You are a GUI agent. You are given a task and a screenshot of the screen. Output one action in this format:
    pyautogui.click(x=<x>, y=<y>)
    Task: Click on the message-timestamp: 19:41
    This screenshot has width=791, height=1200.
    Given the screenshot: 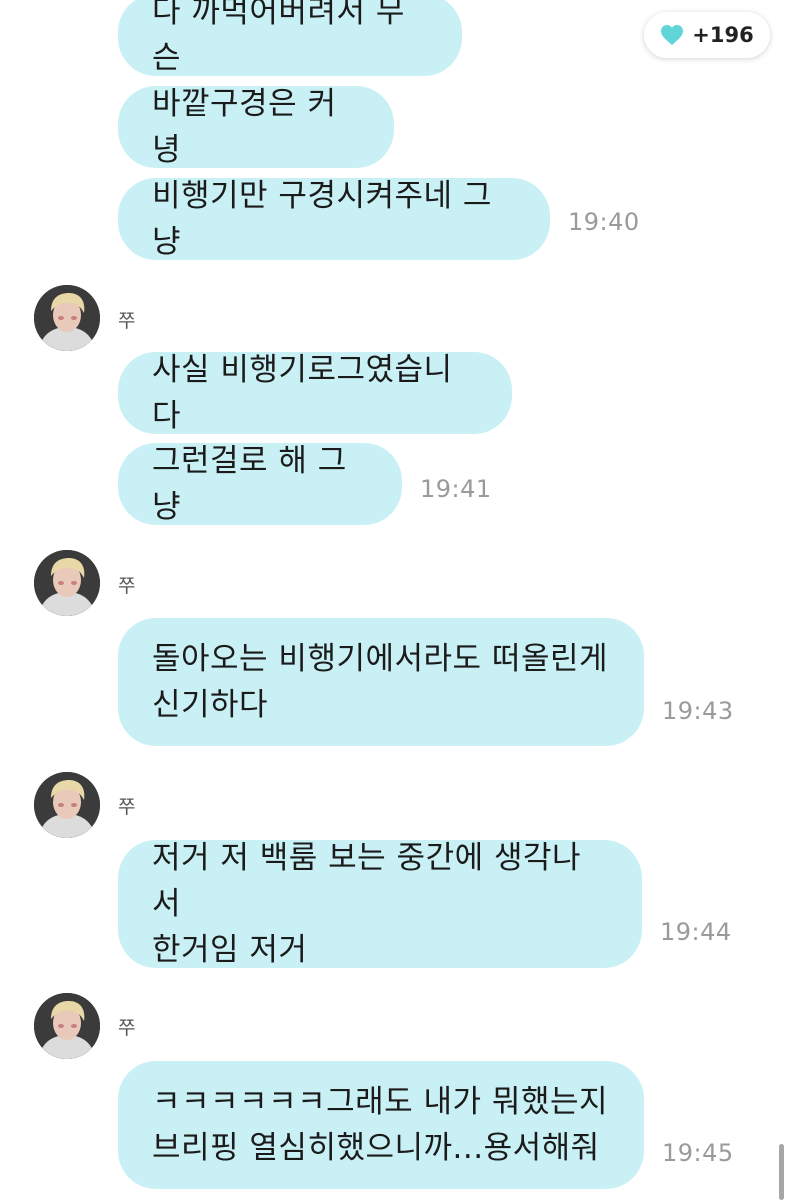 What is the action you would take?
    pyautogui.click(x=456, y=489)
    